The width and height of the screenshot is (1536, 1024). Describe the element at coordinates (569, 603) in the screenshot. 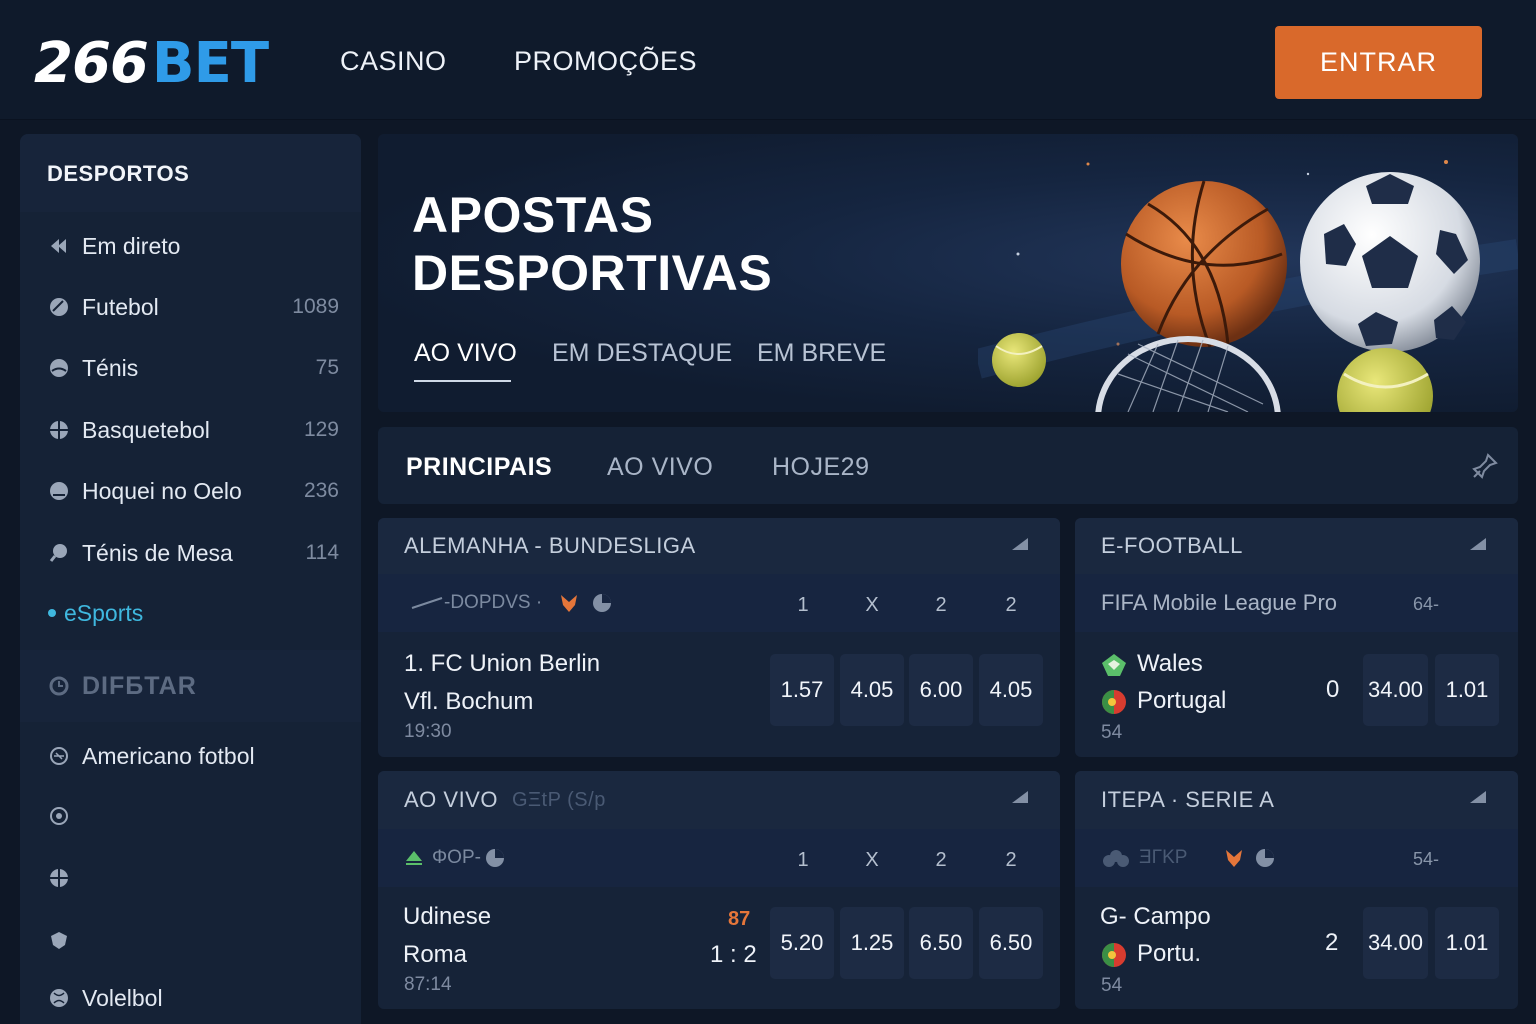

I see `fox-icon` at that location.